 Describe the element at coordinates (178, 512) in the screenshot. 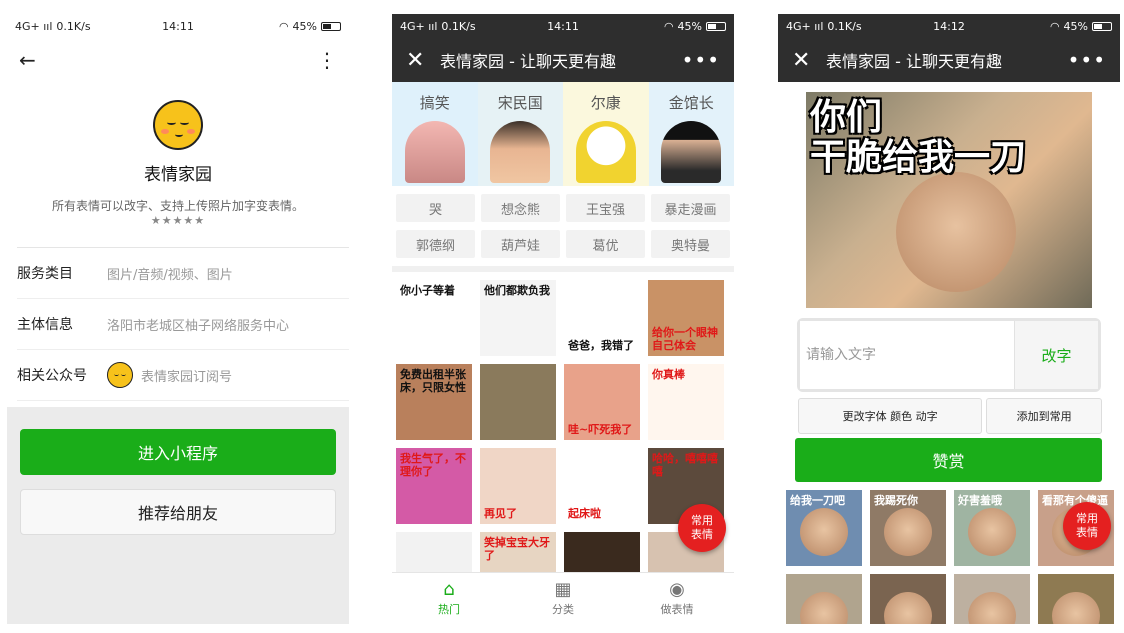

I see `recommend-to-friend-button: 推荐给朋友` at that location.